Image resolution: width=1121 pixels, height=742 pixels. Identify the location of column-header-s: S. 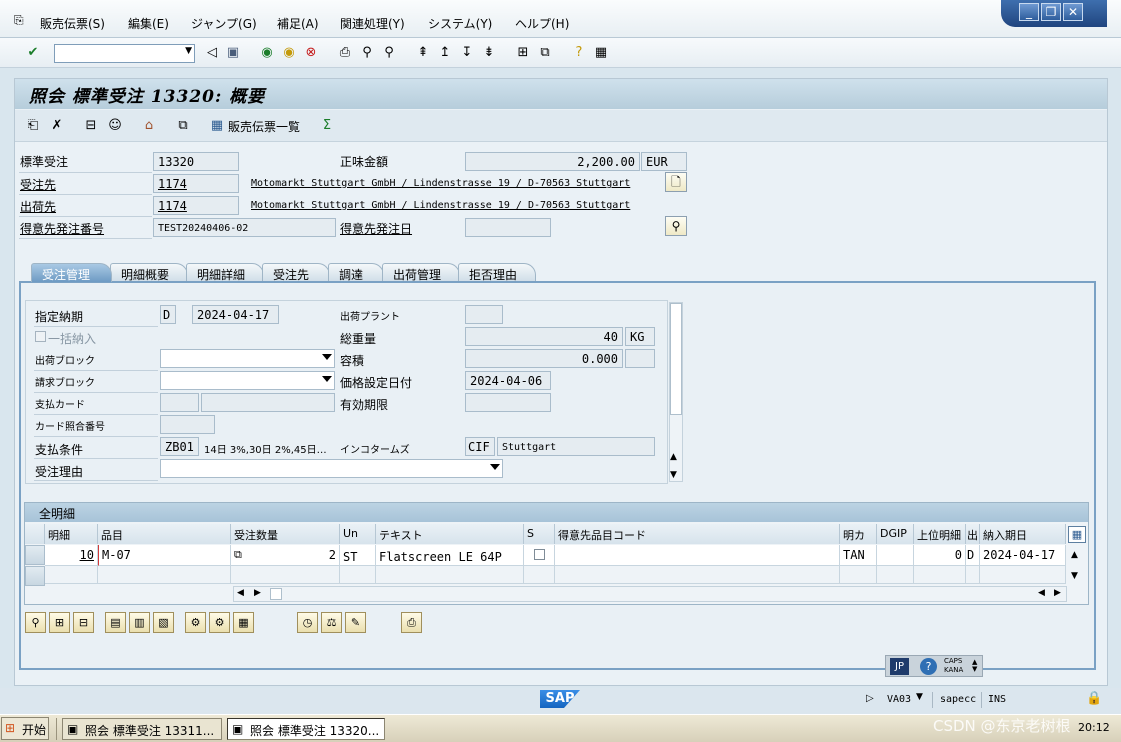
(539, 534).